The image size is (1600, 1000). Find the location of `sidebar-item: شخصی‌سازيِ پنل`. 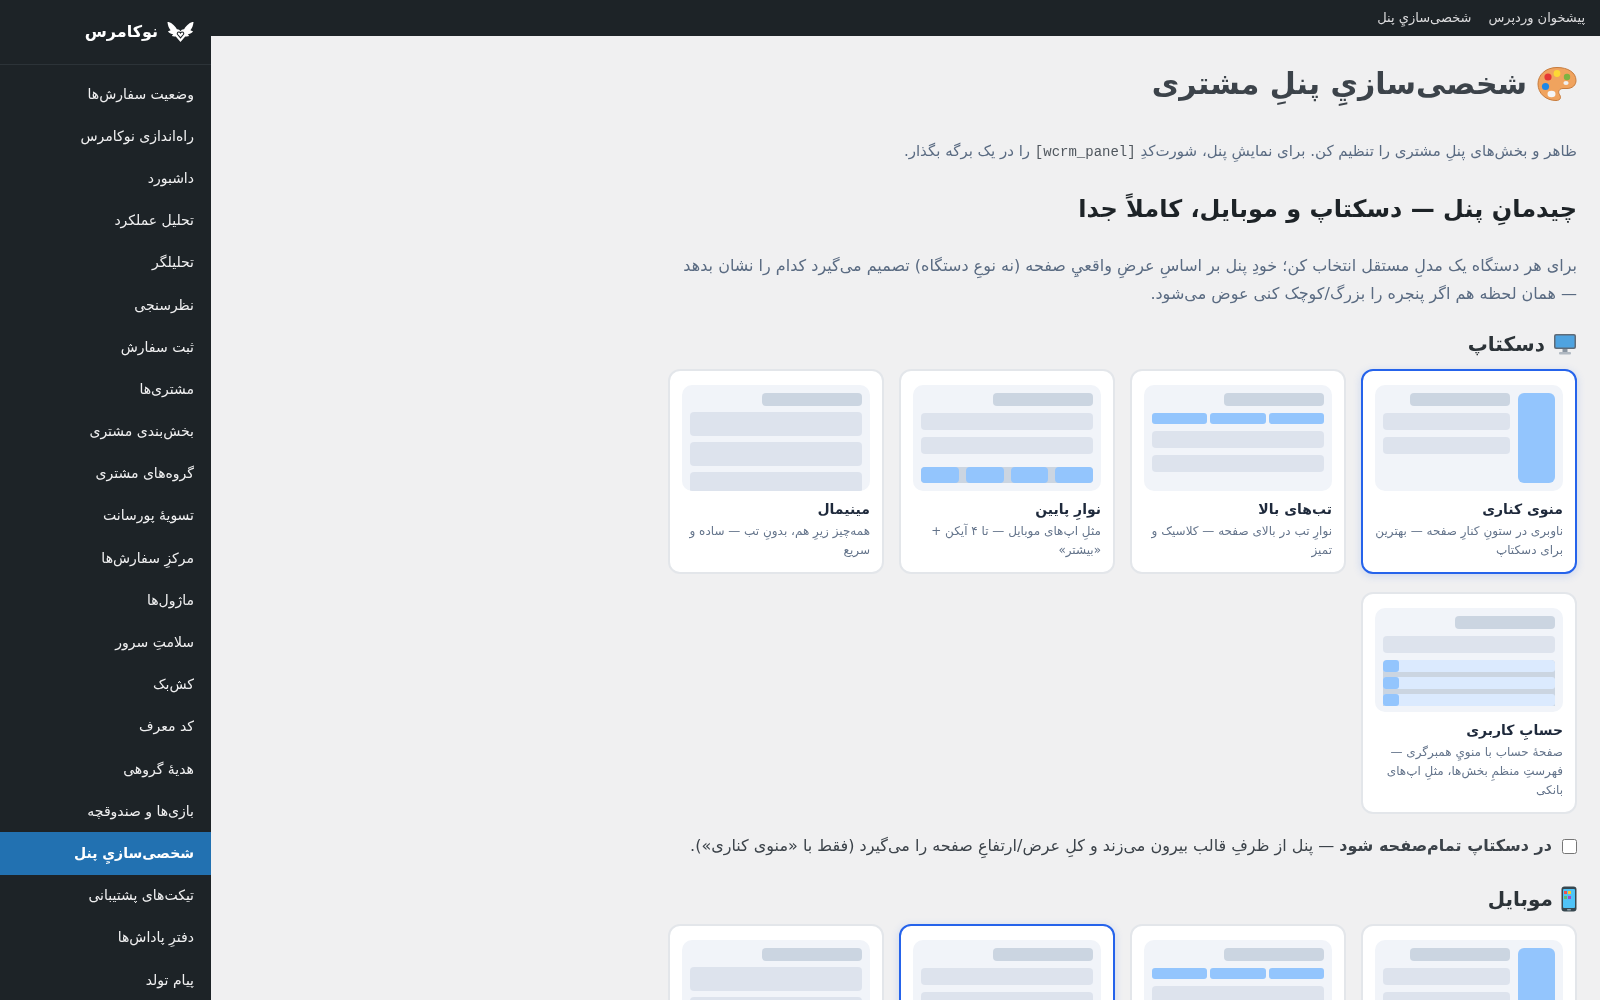

sidebar-item: شخصی‌سازيِ پنل is located at coordinates (105, 853).